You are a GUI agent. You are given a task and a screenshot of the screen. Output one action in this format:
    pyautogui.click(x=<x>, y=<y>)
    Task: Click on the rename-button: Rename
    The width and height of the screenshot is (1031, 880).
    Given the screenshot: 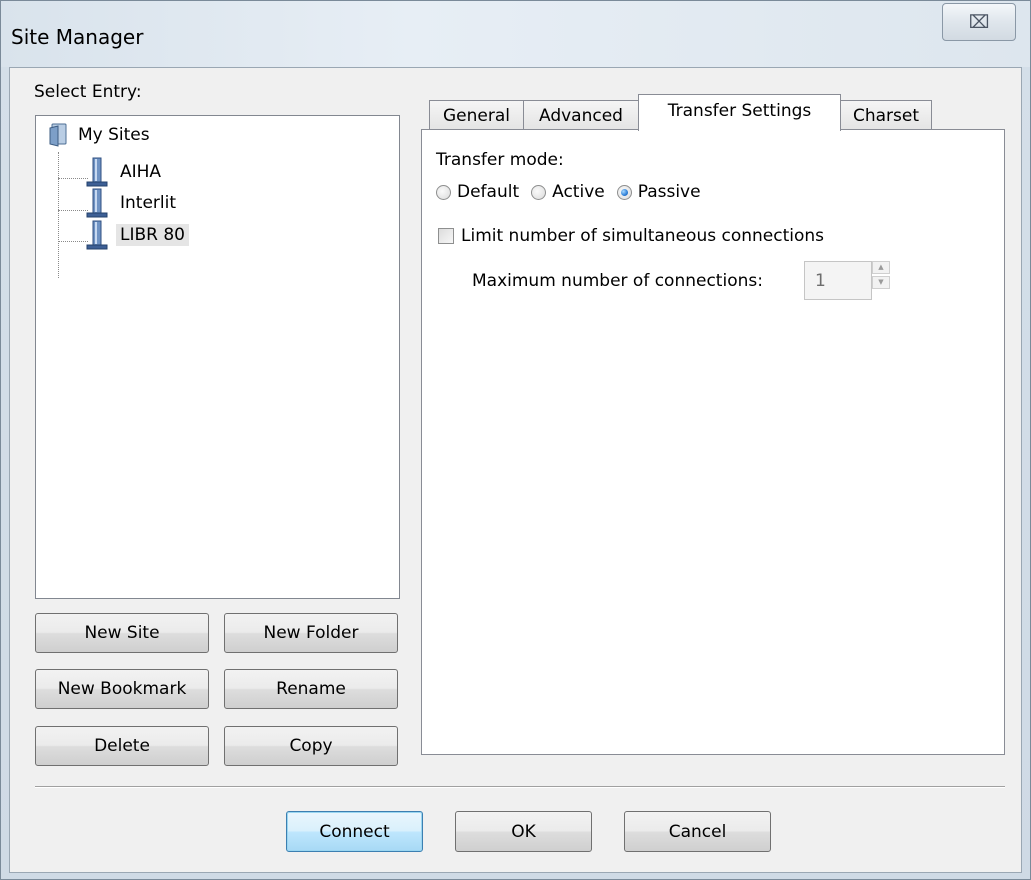 What is the action you would take?
    pyautogui.click(x=311, y=689)
    